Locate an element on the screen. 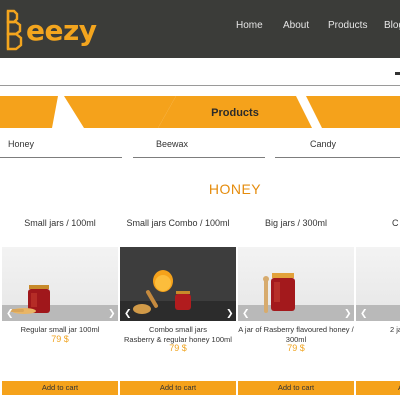  search-cursor is located at coordinates (397, 73).